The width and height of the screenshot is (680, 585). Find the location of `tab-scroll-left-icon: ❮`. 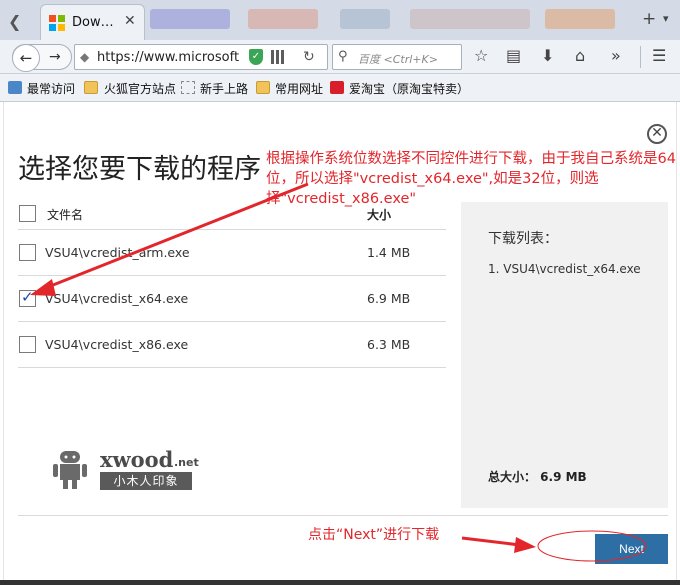

tab-scroll-left-icon: ❮ is located at coordinates (14, 21).